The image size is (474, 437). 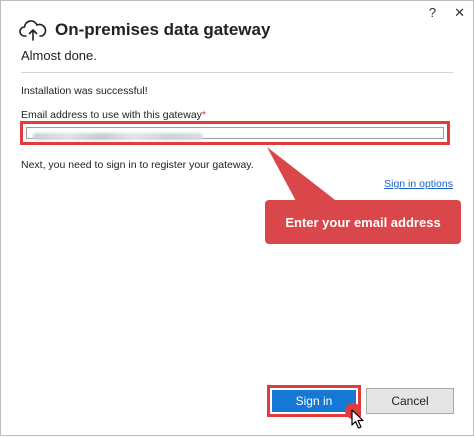 What do you see at coordinates (118, 136) in the screenshot?
I see `redacted-email-value` at bounding box center [118, 136].